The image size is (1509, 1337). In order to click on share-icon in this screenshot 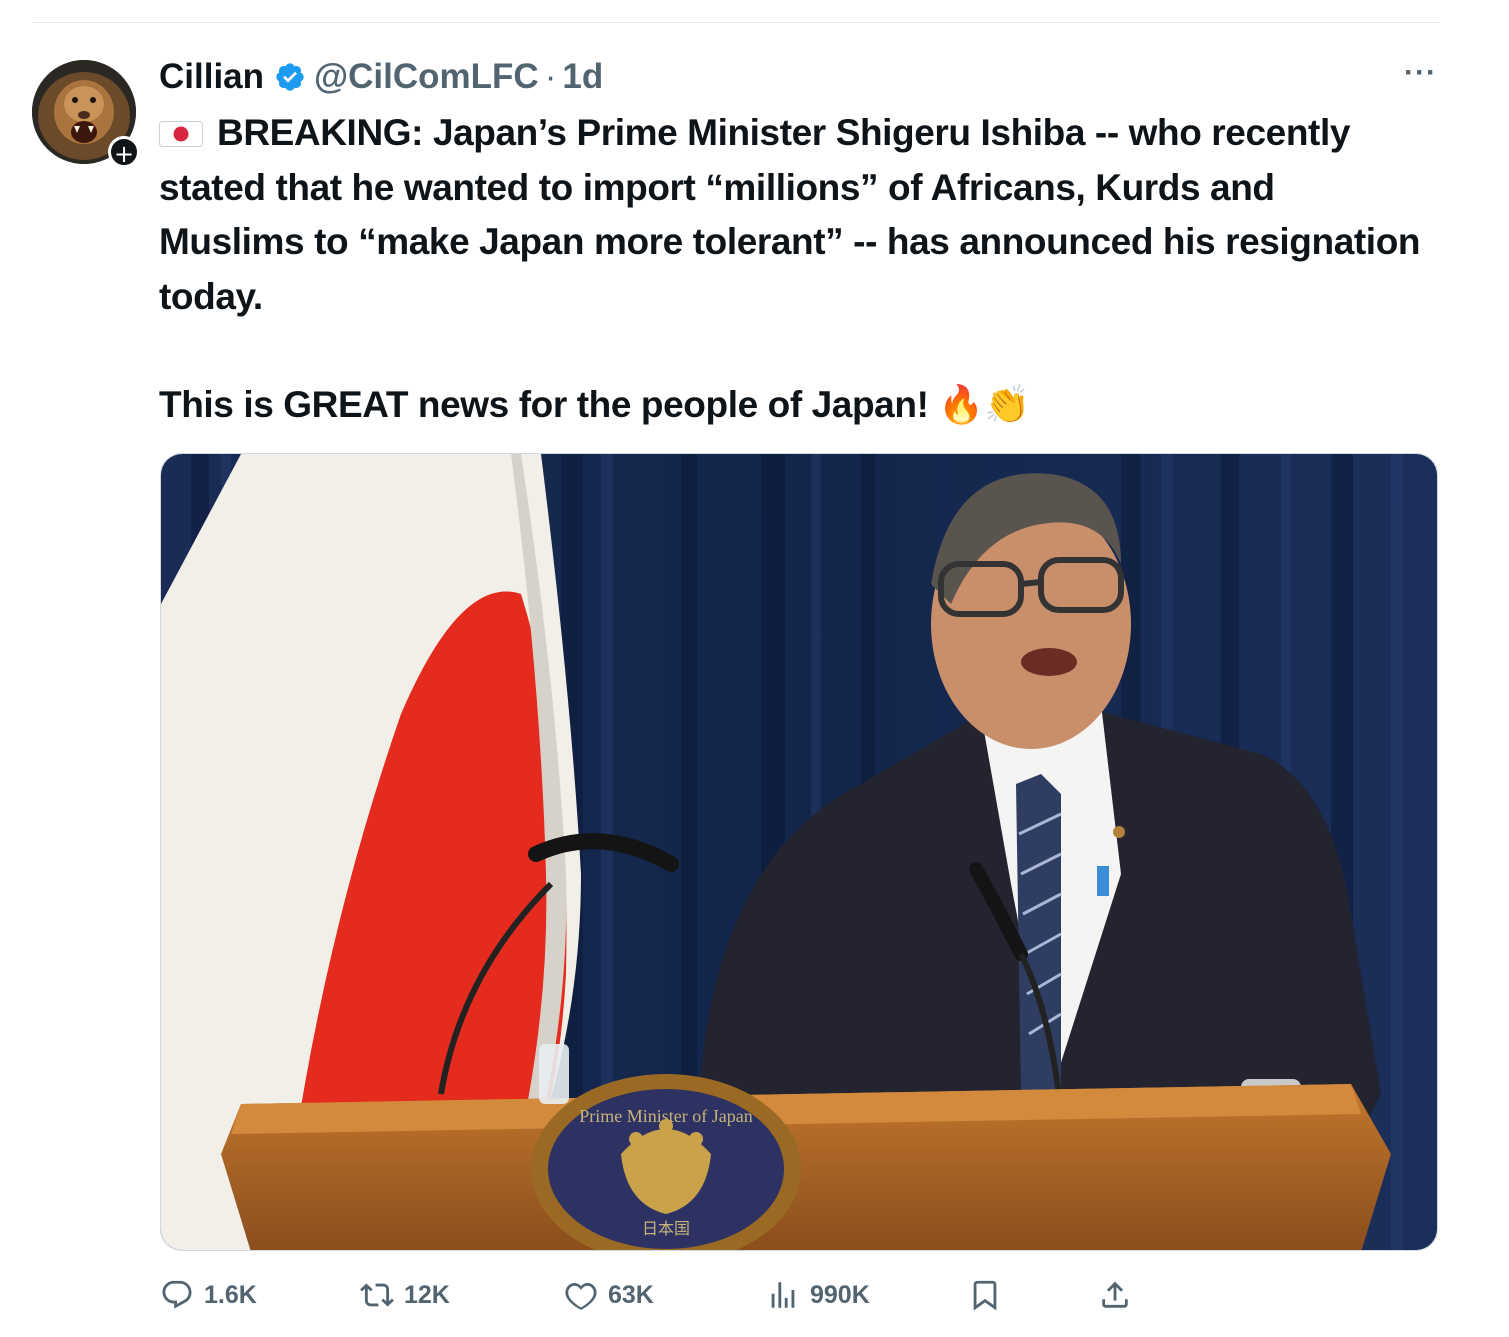, I will do `click(1115, 1294)`.